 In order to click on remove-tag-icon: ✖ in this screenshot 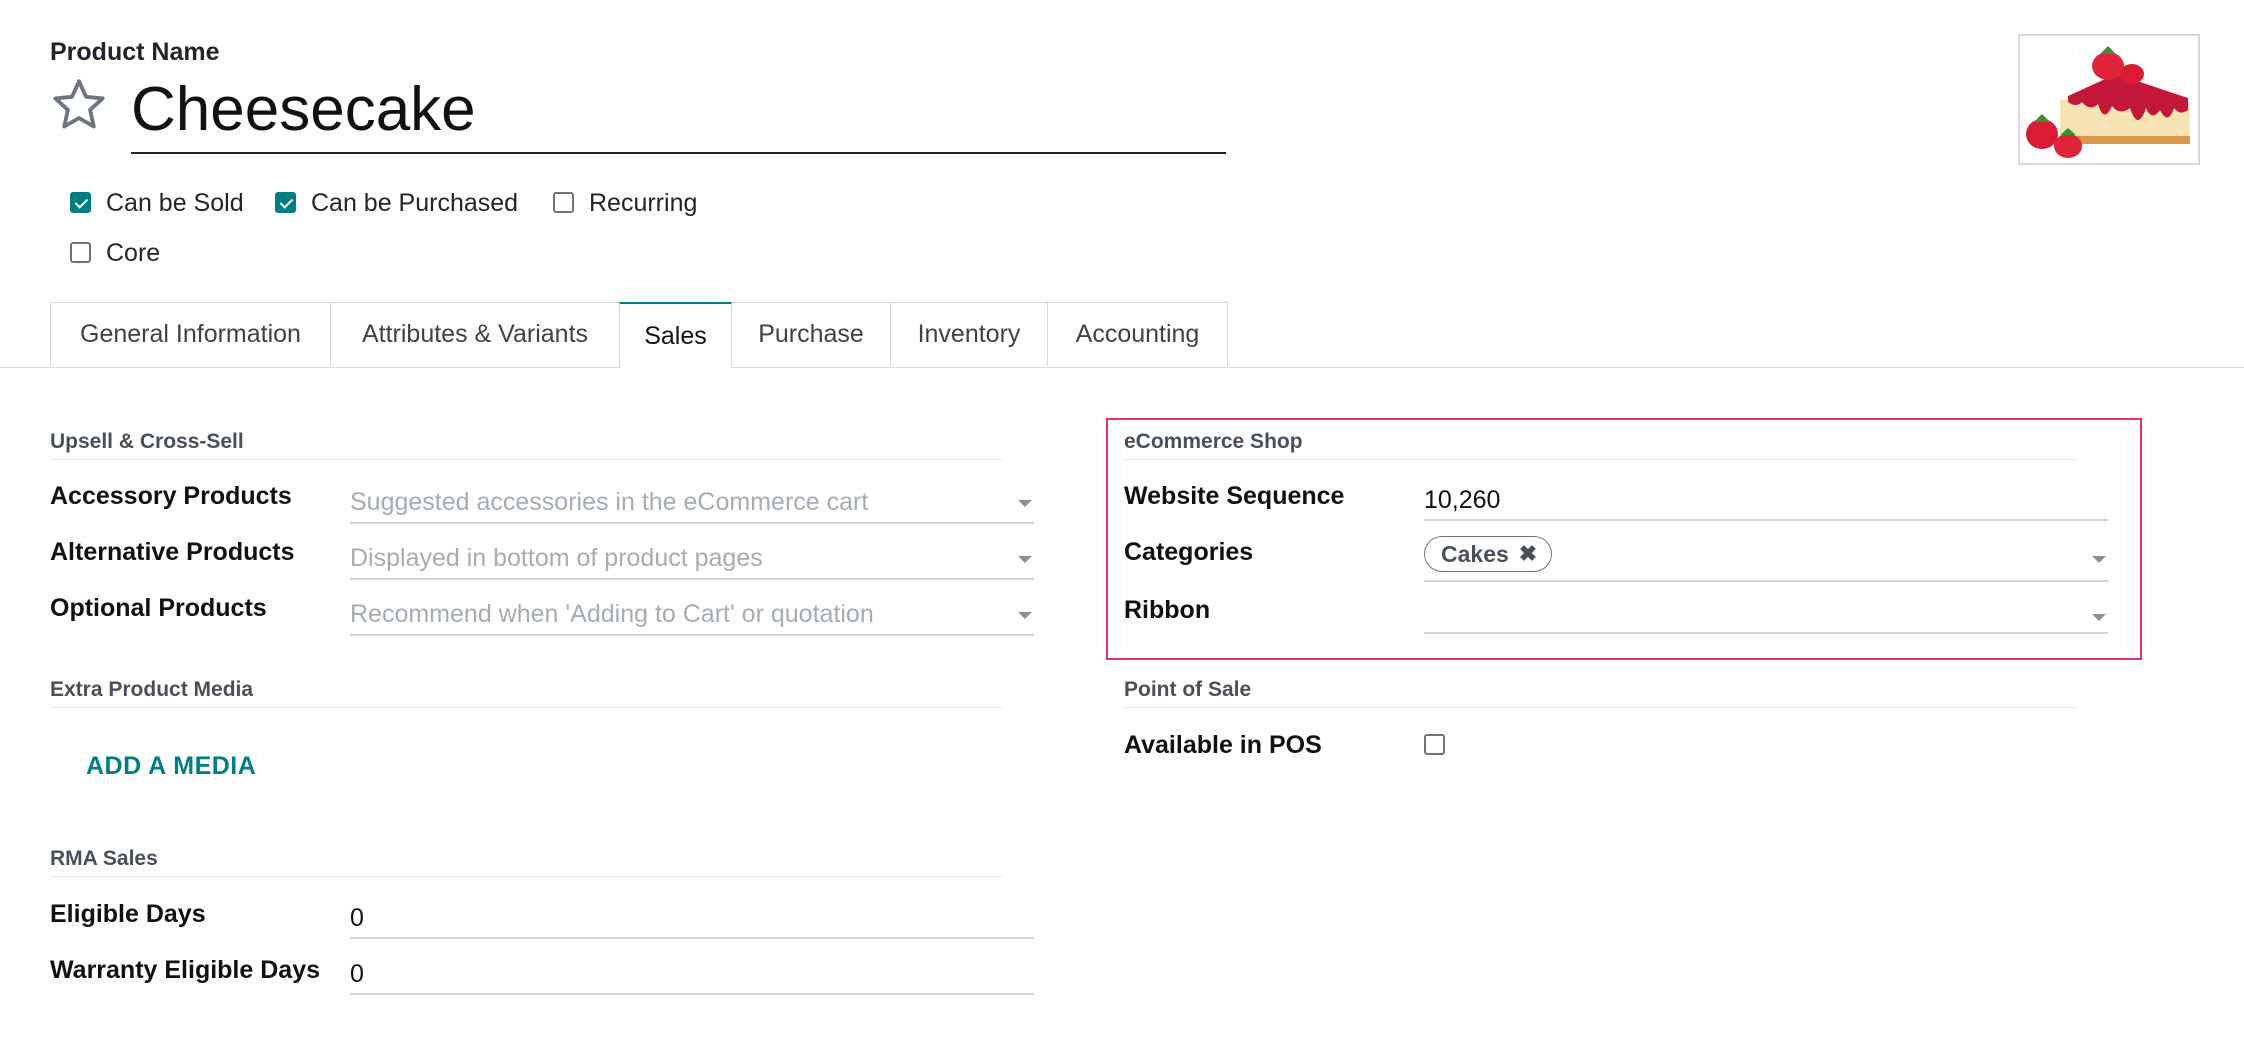, I will do `click(1528, 554)`.